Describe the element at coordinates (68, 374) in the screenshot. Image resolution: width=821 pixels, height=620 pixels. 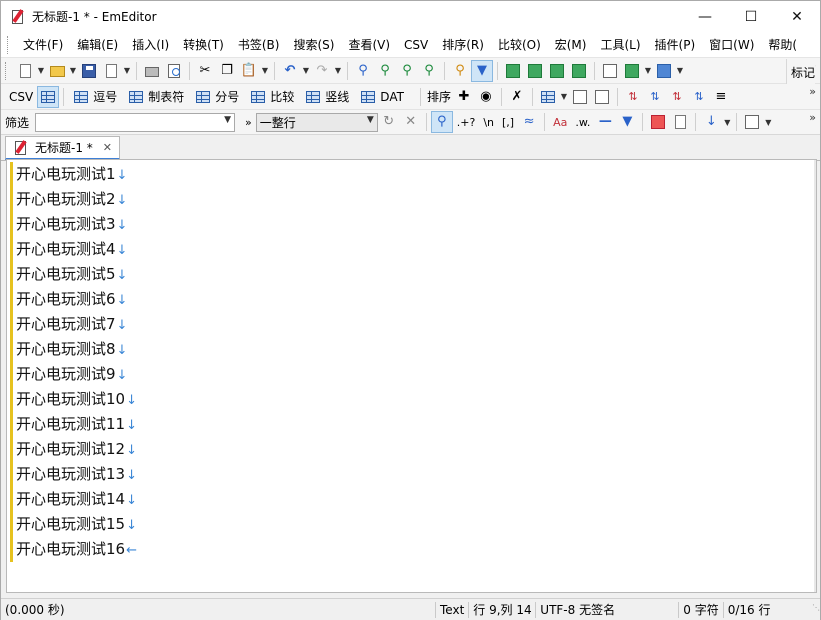
I see `editor-line: 开心电玩测试9↓` at that location.